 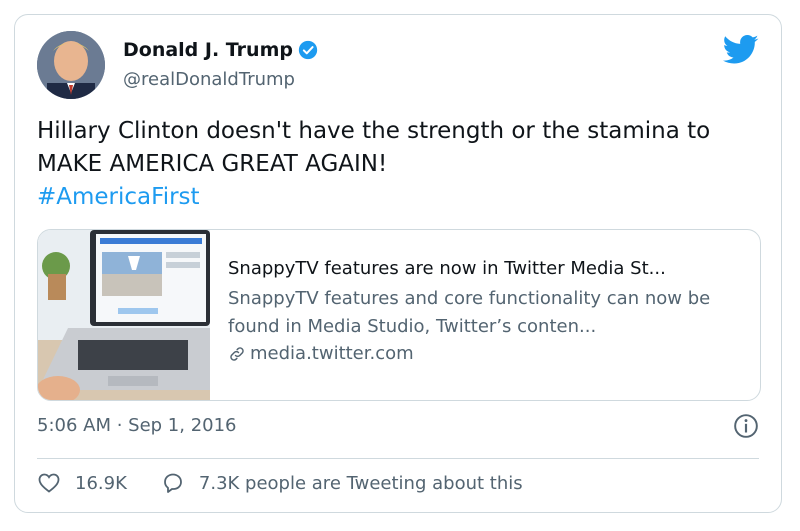 What do you see at coordinates (237, 353) in the screenshot?
I see `link-icon` at bounding box center [237, 353].